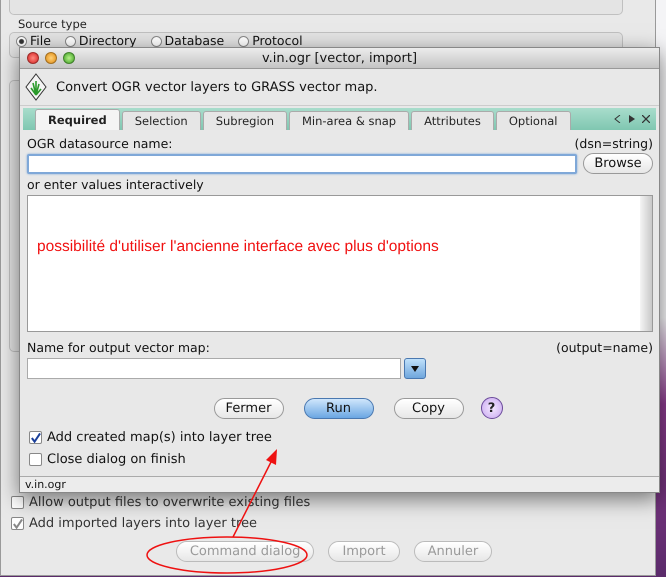 Image resolution: width=666 pixels, height=577 pixels. I want to click on zoom-icon, so click(69, 58).